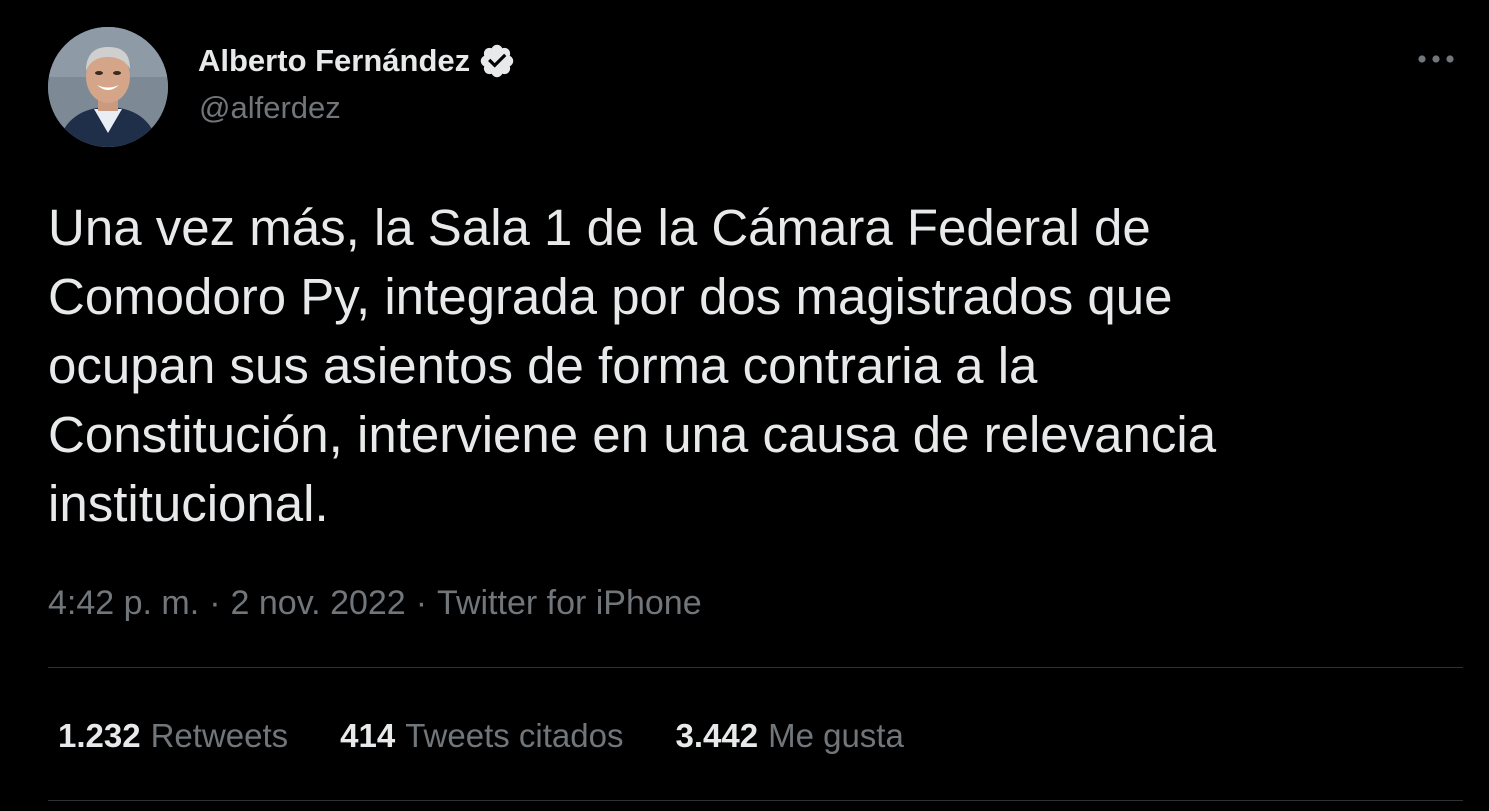 Image resolution: width=1489 pixels, height=811 pixels. I want to click on quote-tweets-count: 414, so click(368, 735).